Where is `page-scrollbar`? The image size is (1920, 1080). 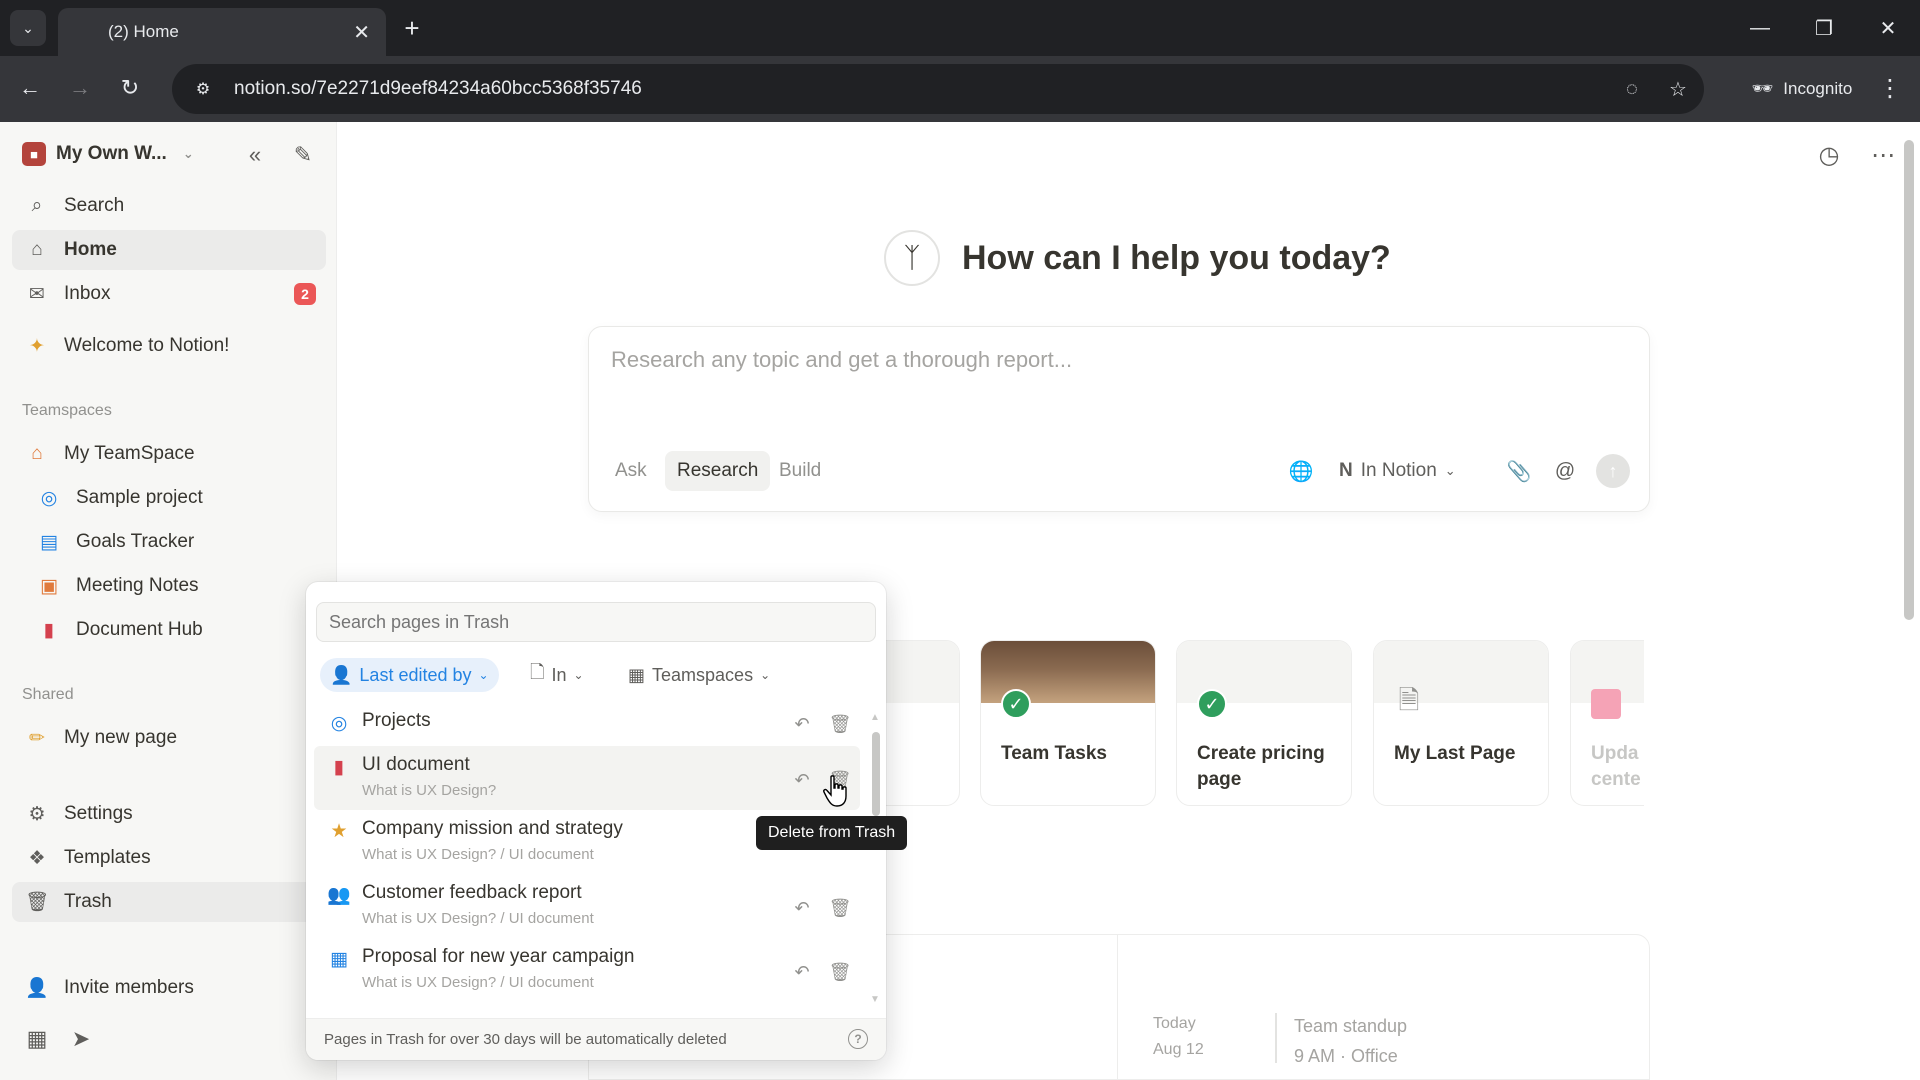 page-scrollbar is located at coordinates (1909, 380).